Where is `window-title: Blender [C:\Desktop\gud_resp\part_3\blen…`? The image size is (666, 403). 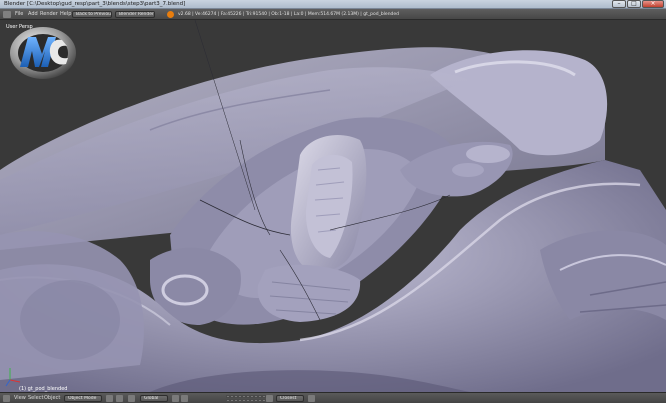 window-title: Blender [C:\Desktop\gud_resp\part_3\blen… is located at coordinates (95, 4).